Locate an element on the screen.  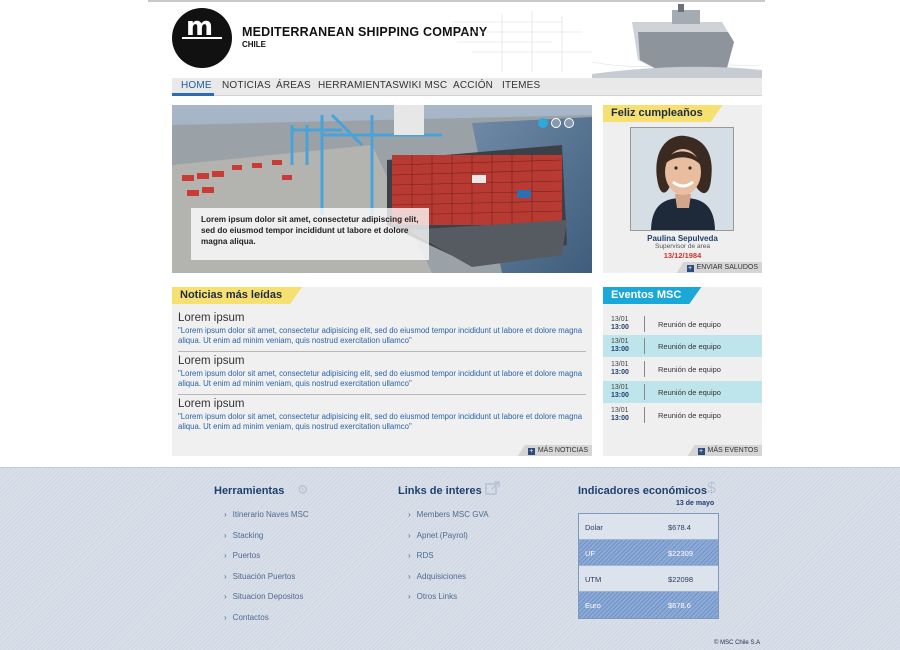
more-events-label: MÁS EVENTOS is located at coordinates (732, 450).